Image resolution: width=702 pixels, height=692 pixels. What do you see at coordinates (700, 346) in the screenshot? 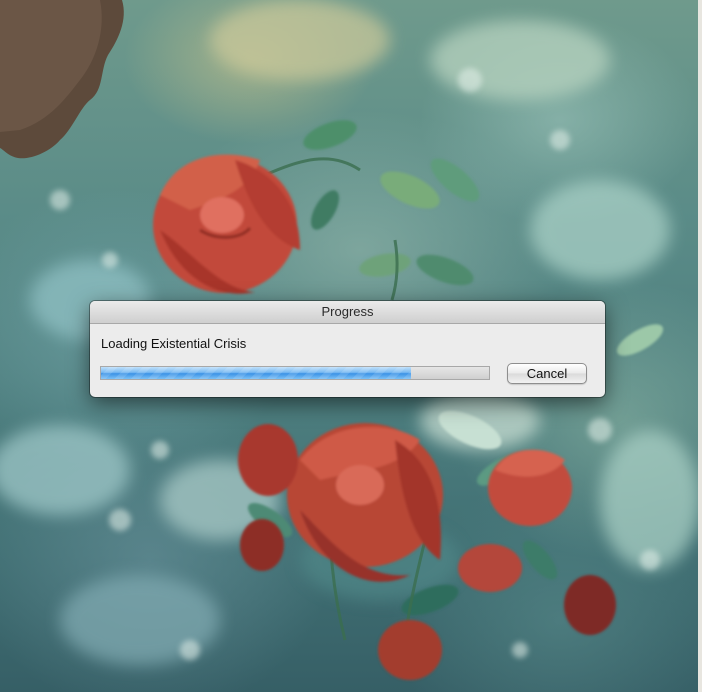
I see `photo-border` at bounding box center [700, 346].